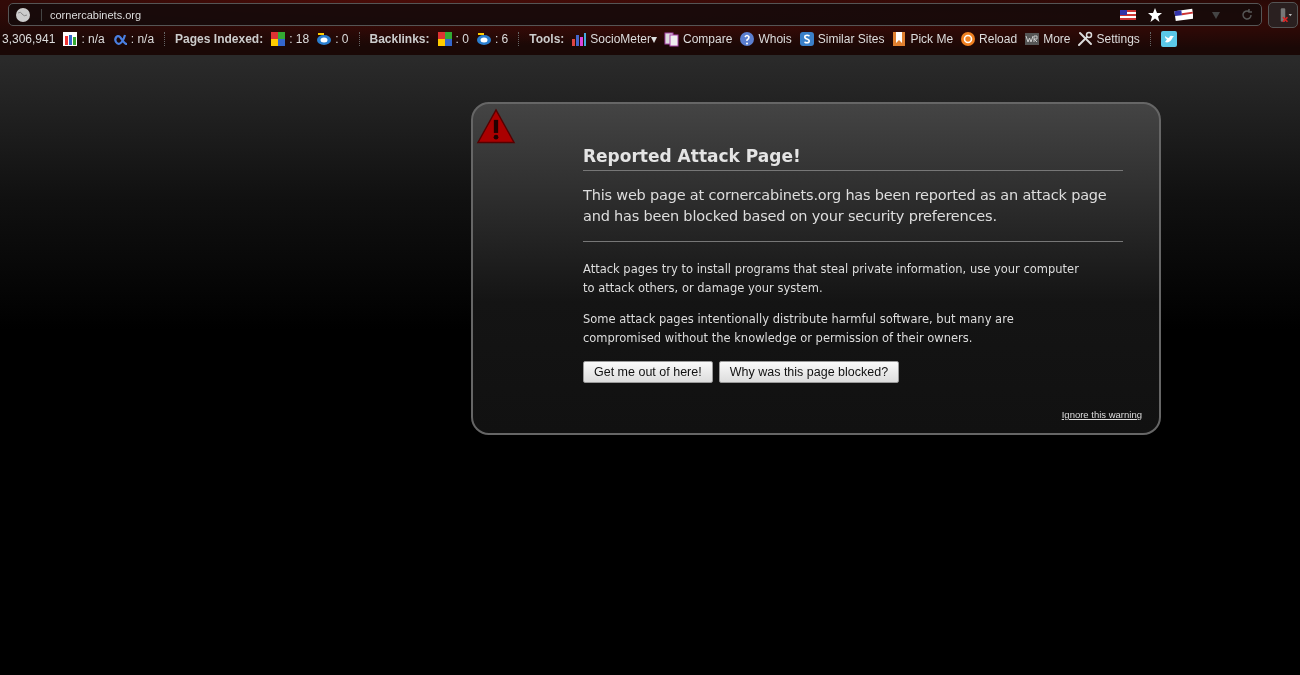  I want to click on menu-button, so click(1283, 14).